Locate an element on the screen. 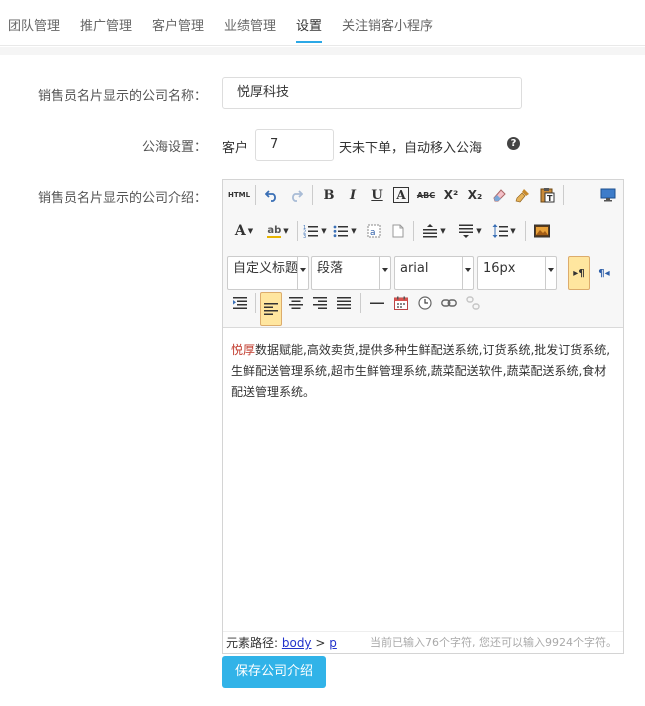  strikethrough-button: ABC is located at coordinates (426, 195).